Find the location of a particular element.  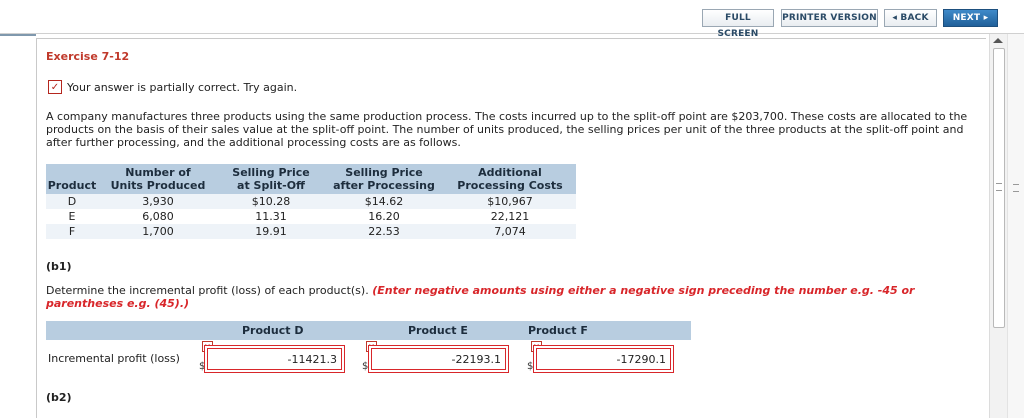

answer-table-header: Product D Product E Product F is located at coordinates (368, 330).